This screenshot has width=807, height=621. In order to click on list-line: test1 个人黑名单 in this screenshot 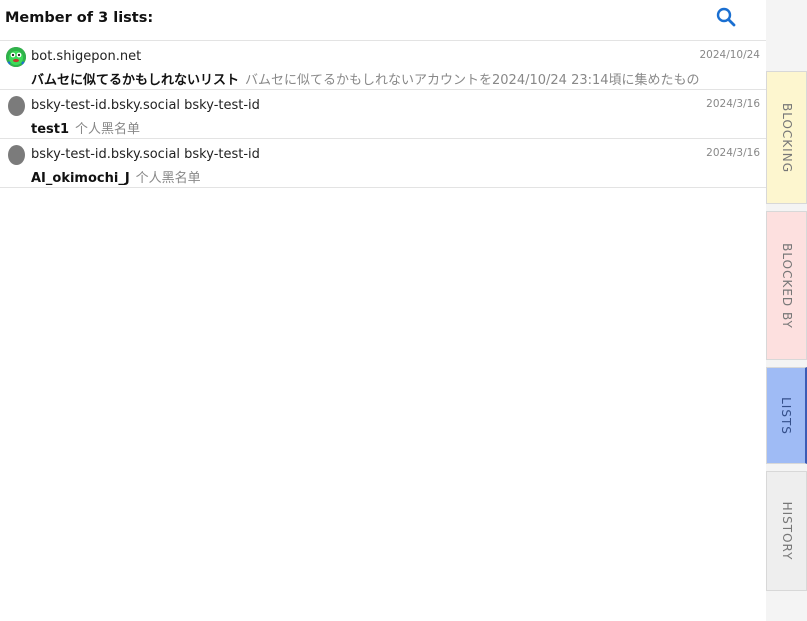, I will do `click(395, 127)`.